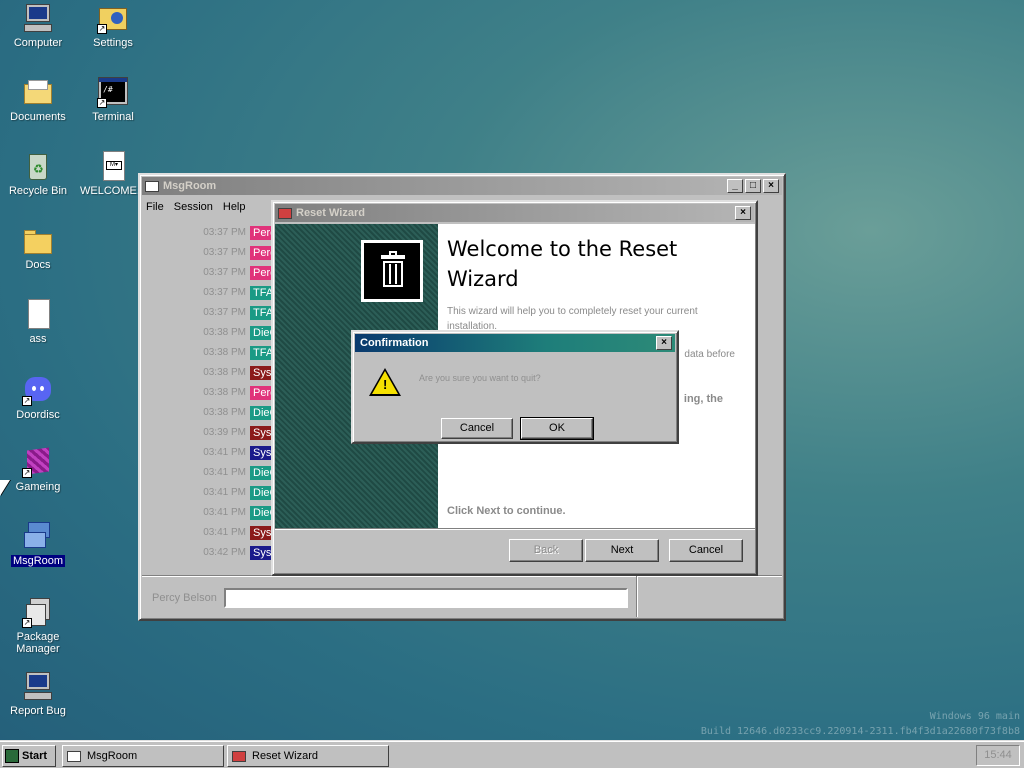  I want to click on desktop-icon-settings: ↗ Settings, so click(113, 25).